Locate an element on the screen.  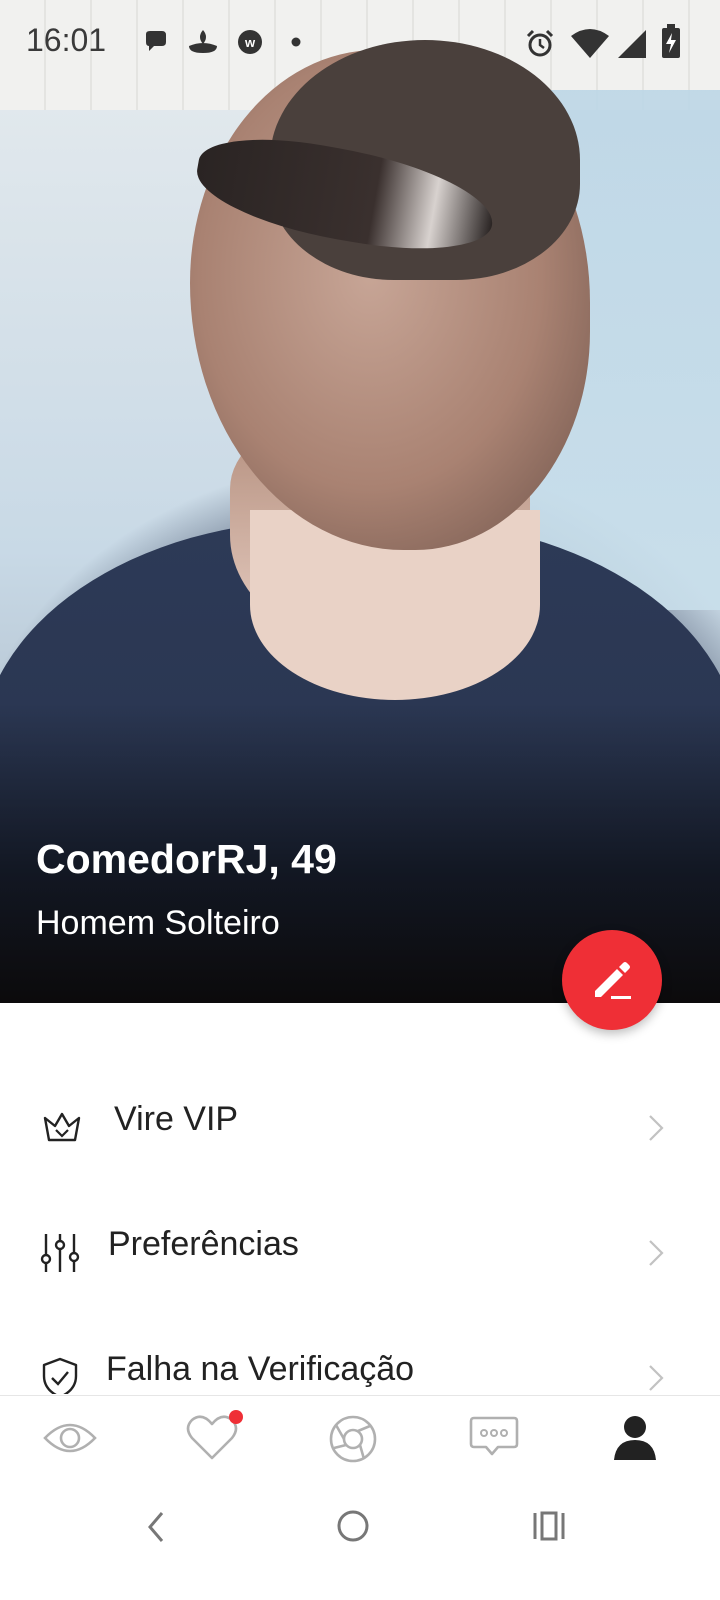
w-circle-icon: w is located at coordinates (250, 42).